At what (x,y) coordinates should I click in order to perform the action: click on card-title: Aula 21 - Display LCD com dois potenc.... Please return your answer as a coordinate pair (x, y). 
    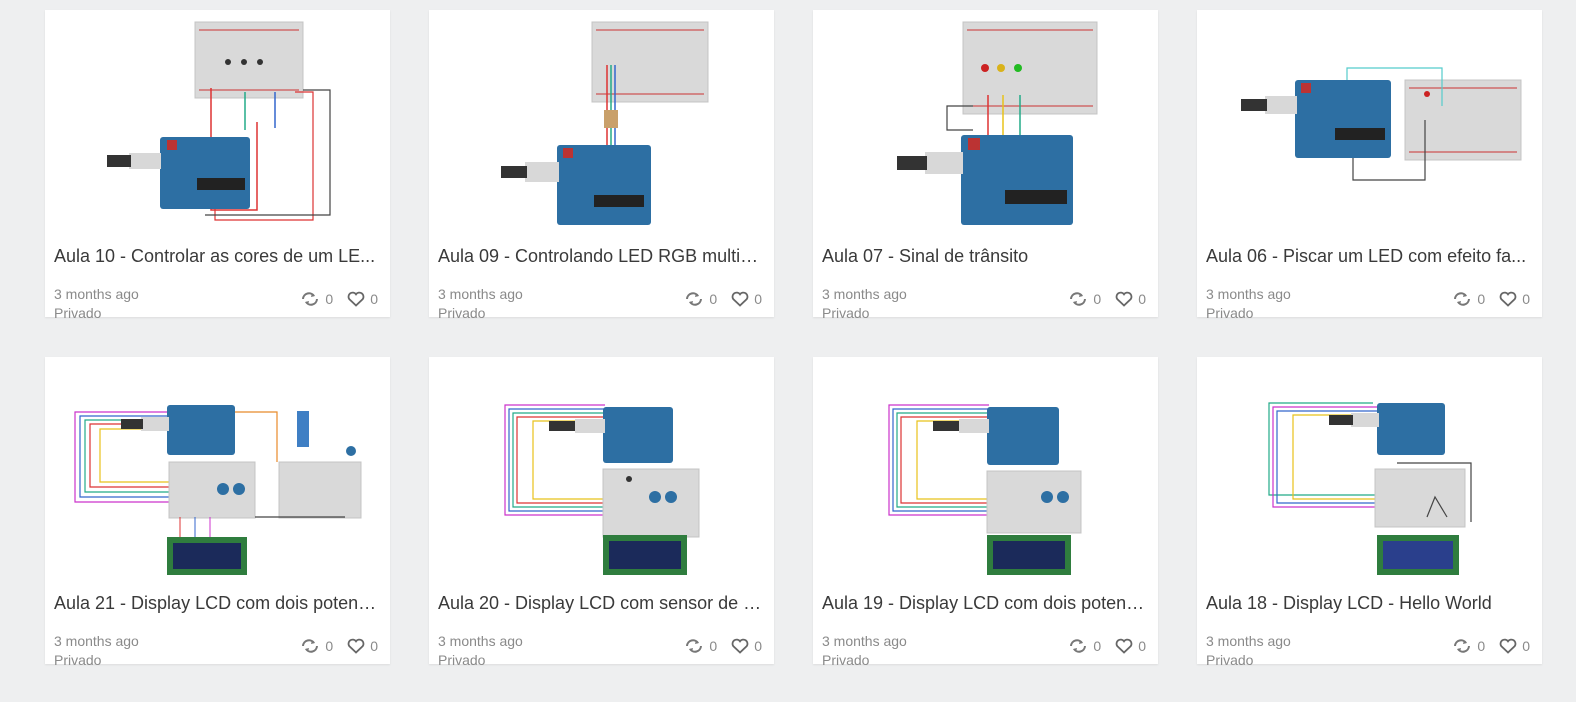
    Looking at the image, I should click on (216, 603).